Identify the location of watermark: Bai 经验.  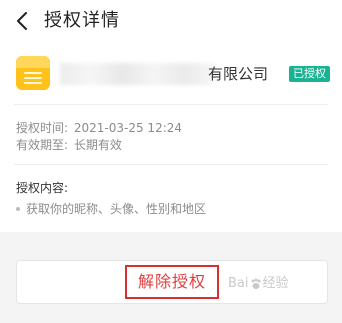
(258, 284).